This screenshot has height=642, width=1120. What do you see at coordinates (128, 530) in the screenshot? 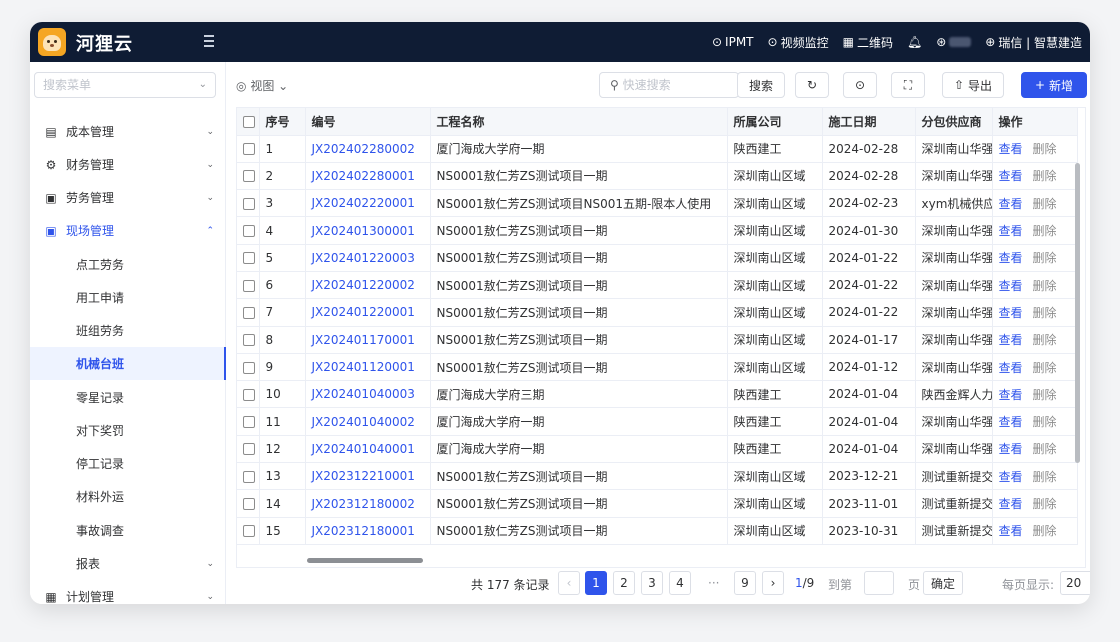
I see `sidebar-sub-item: 事故调查` at bounding box center [128, 530].